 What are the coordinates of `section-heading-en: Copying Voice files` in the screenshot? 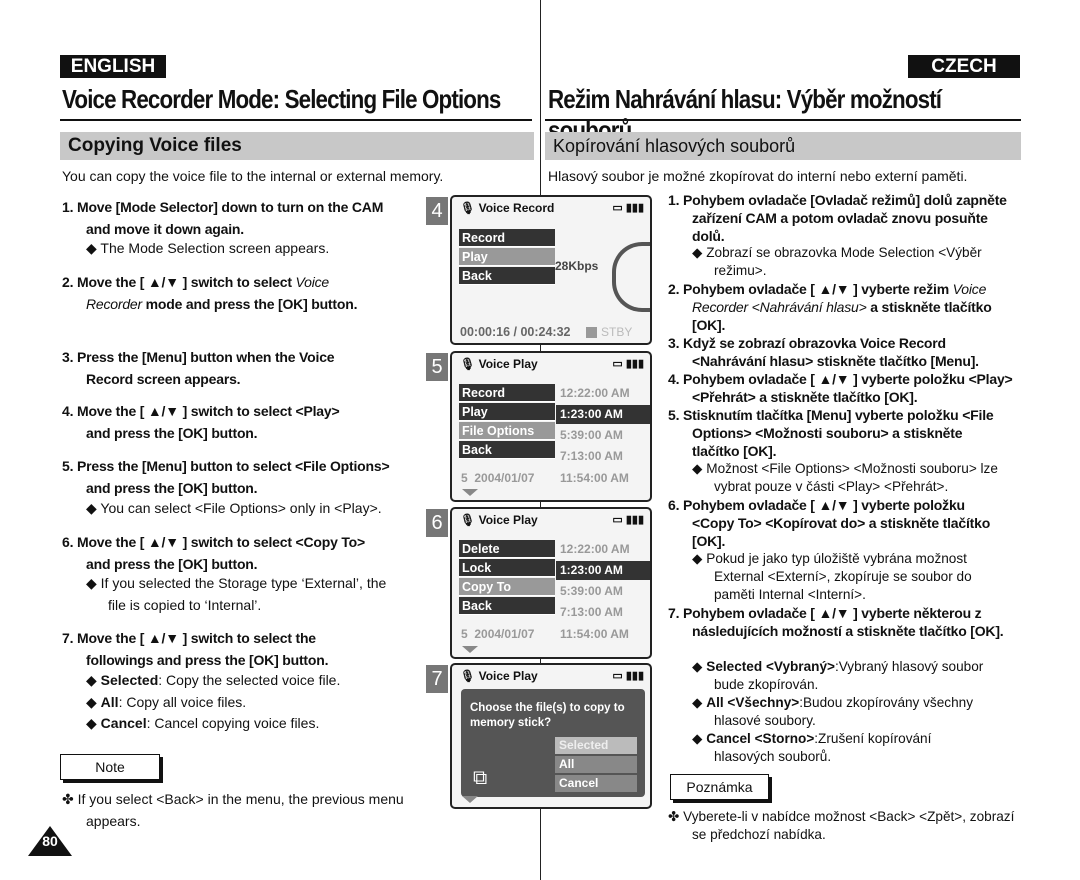 It's located at (297, 146).